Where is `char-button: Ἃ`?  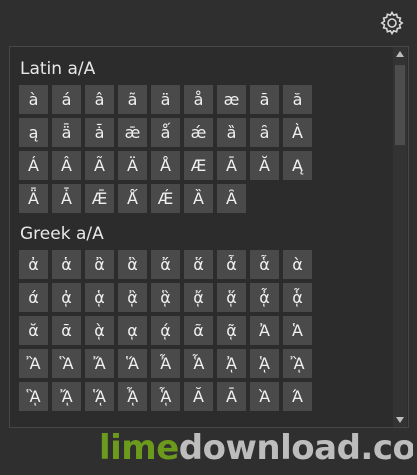 char-button: Ἃ is located at coordinates (66, 363).